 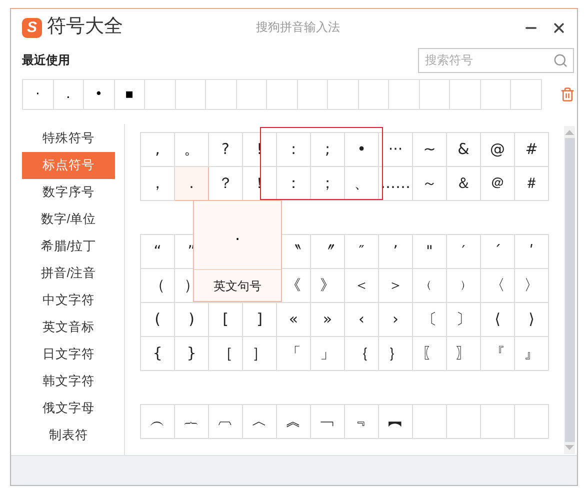 I want to click on symbol-cell: ﹃, so click(x=362, y=422).